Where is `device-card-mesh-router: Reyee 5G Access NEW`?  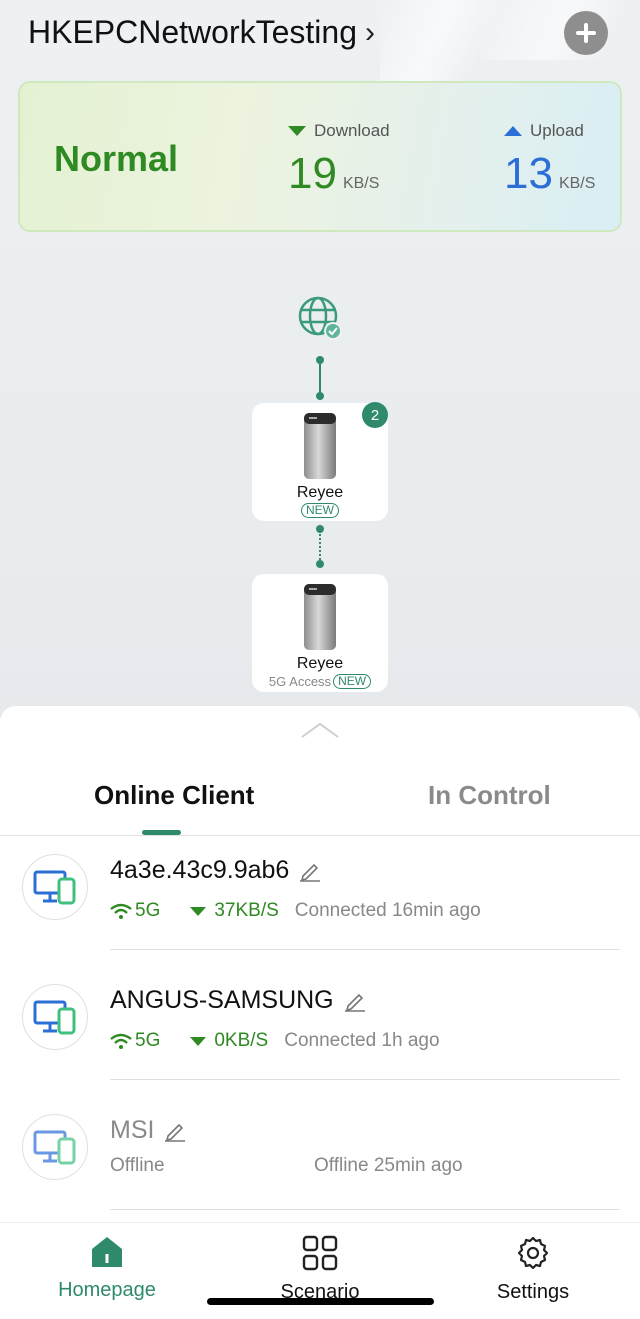
device-card-mesh-router: Reyee 5G Access NEW is located at coordinates (320, 633).